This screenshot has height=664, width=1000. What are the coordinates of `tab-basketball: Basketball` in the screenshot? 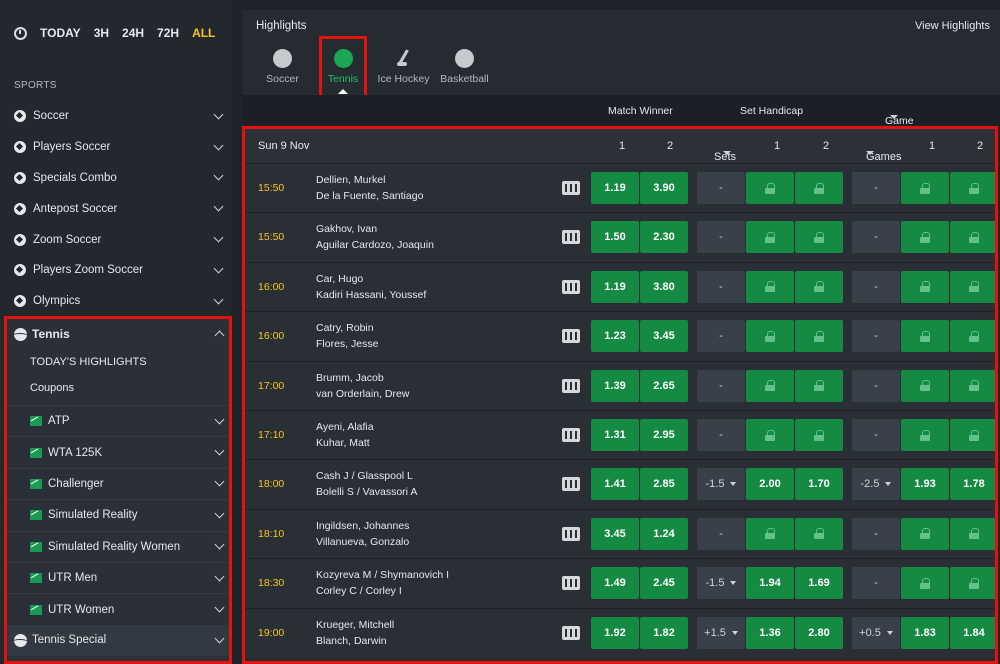 It's located at (464, 67).